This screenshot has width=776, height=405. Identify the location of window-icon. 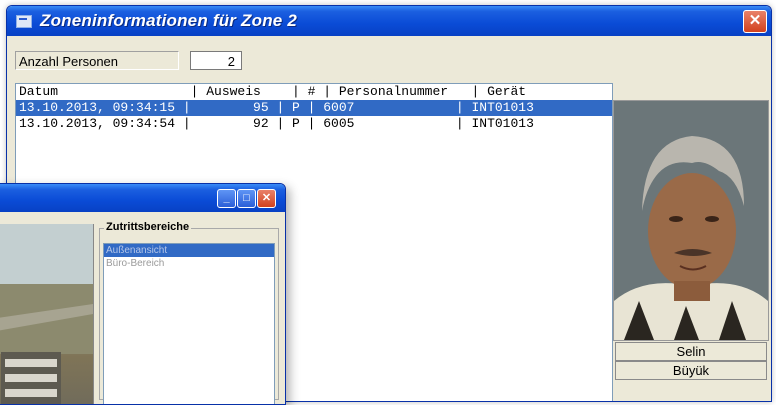
(24, 21).